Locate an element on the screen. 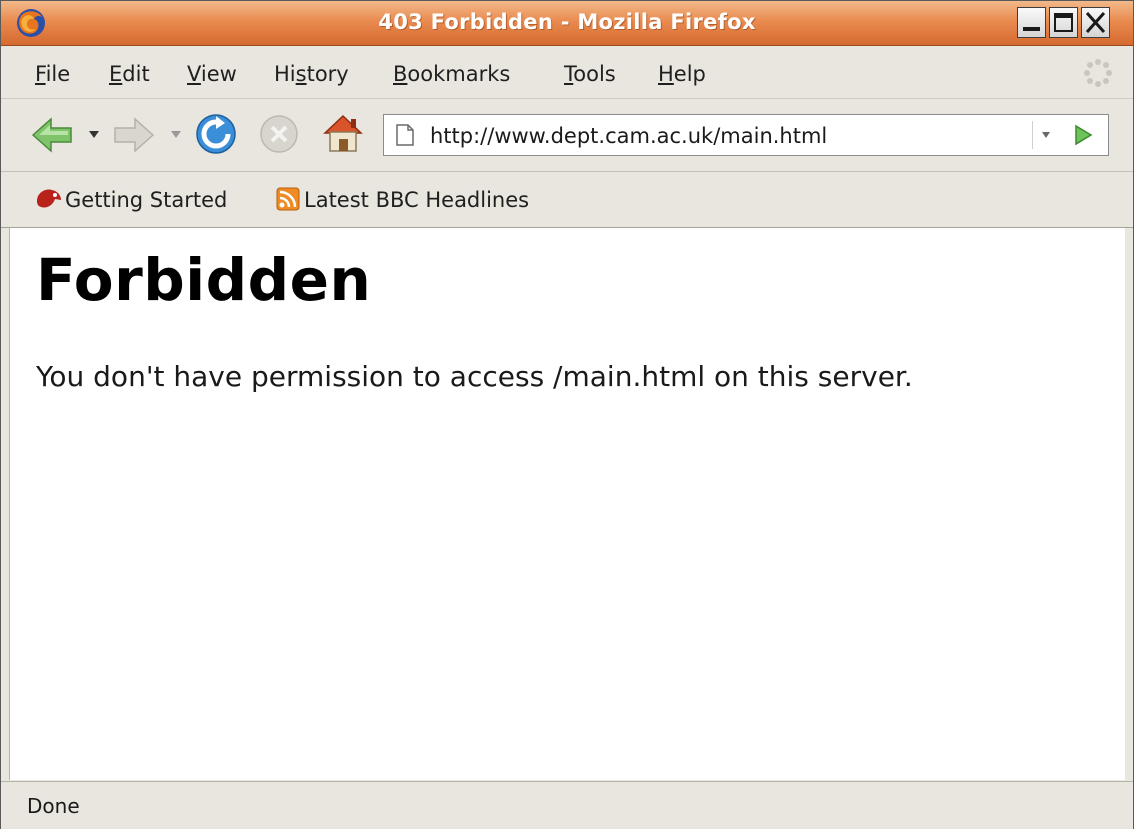 This screenshot has width=1134, height=829. bookmark-getting-started: Getting Started is located at coordinates (131, 199).